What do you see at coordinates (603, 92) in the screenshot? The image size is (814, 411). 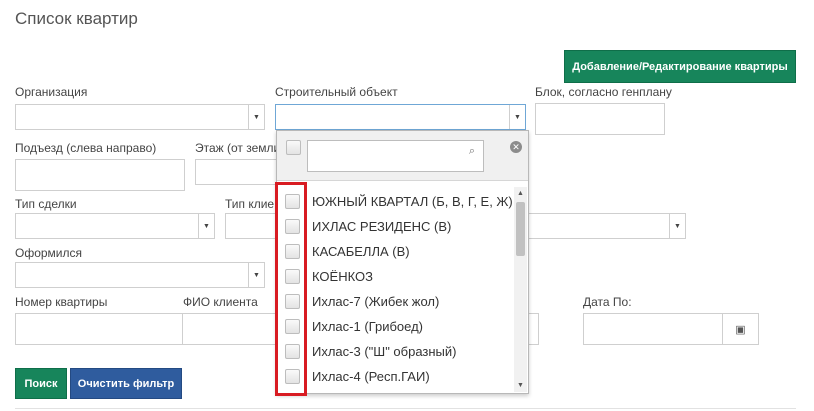 I see `block-label: Блок, согласно генплану` at bounding box center [603, 92].